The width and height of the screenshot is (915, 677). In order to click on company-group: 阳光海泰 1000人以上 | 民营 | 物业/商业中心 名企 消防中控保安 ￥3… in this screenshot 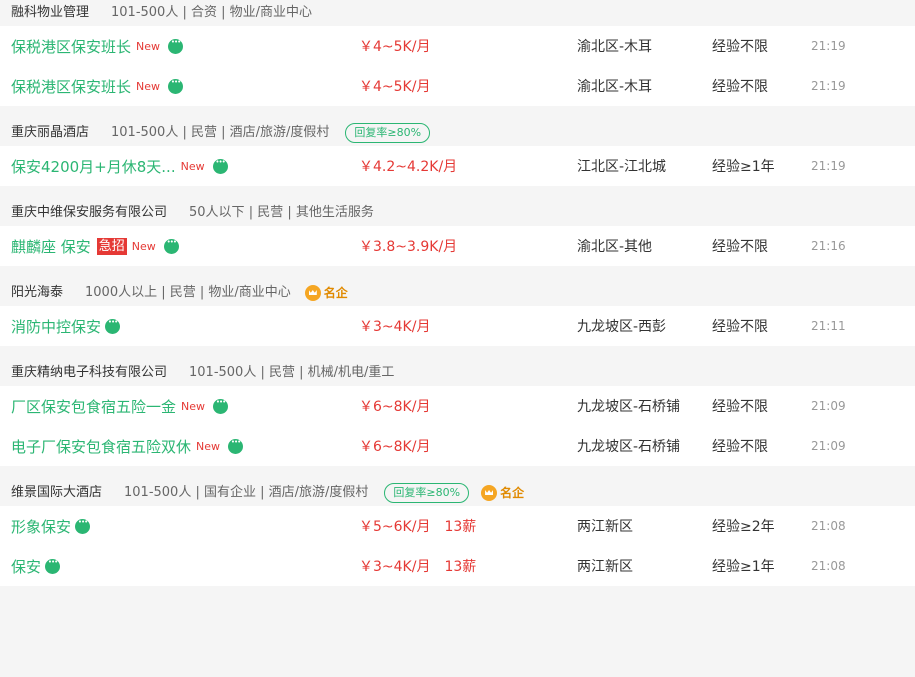, I will do `click(457, 313)`.